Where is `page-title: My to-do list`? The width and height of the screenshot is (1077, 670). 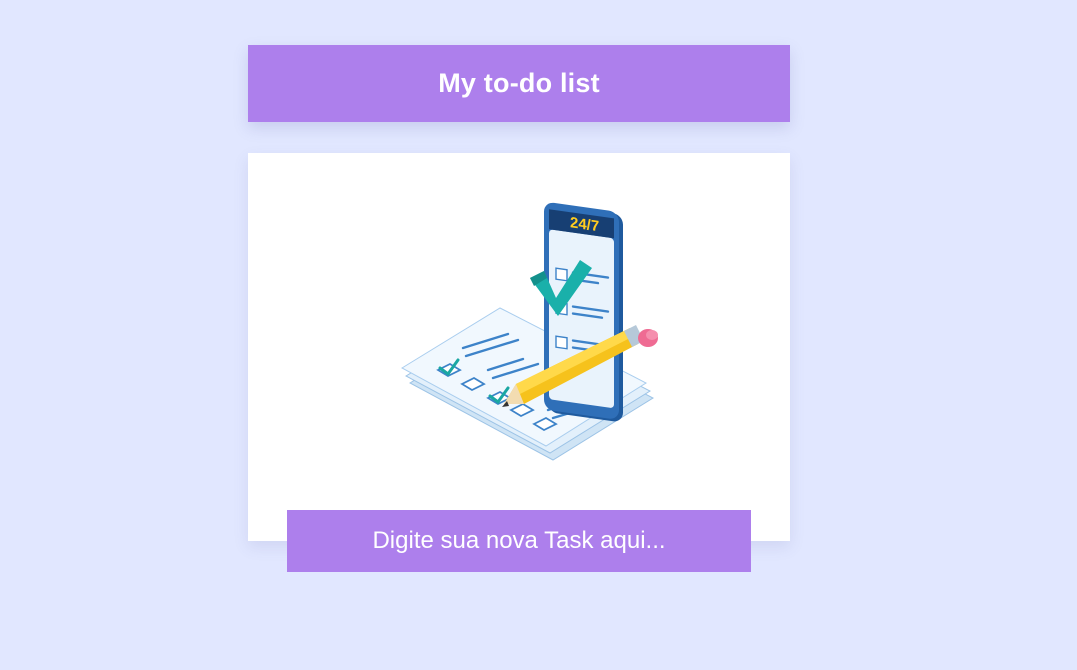 page-title: My to-do list is located at coordinates (519, 83).